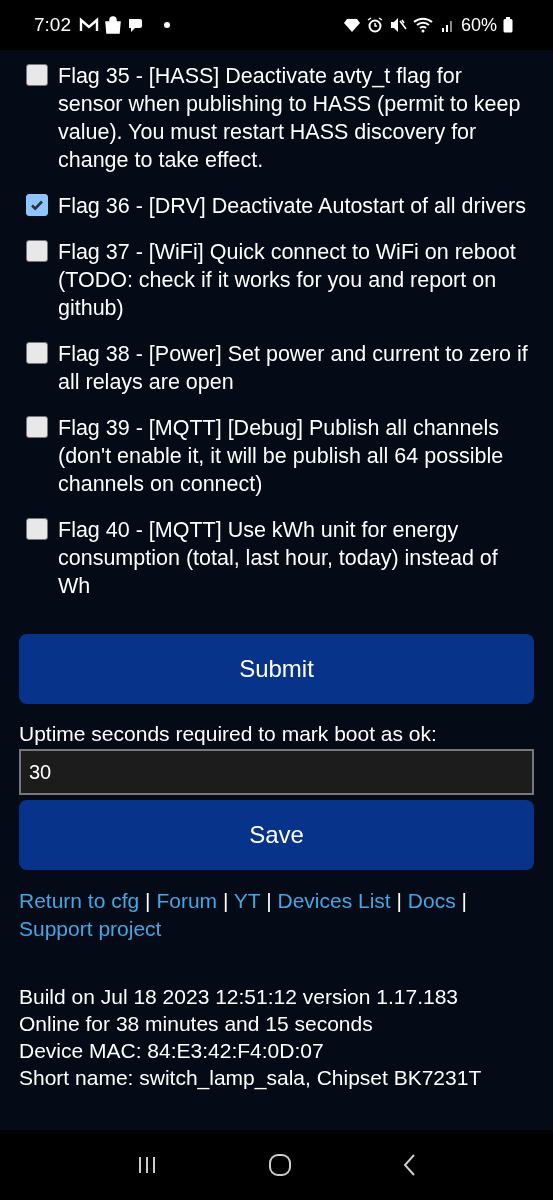  What do you see at coordinates (351, 25) in the screenshot?
I see `diamond-icon` at bounding box center [351, 25].